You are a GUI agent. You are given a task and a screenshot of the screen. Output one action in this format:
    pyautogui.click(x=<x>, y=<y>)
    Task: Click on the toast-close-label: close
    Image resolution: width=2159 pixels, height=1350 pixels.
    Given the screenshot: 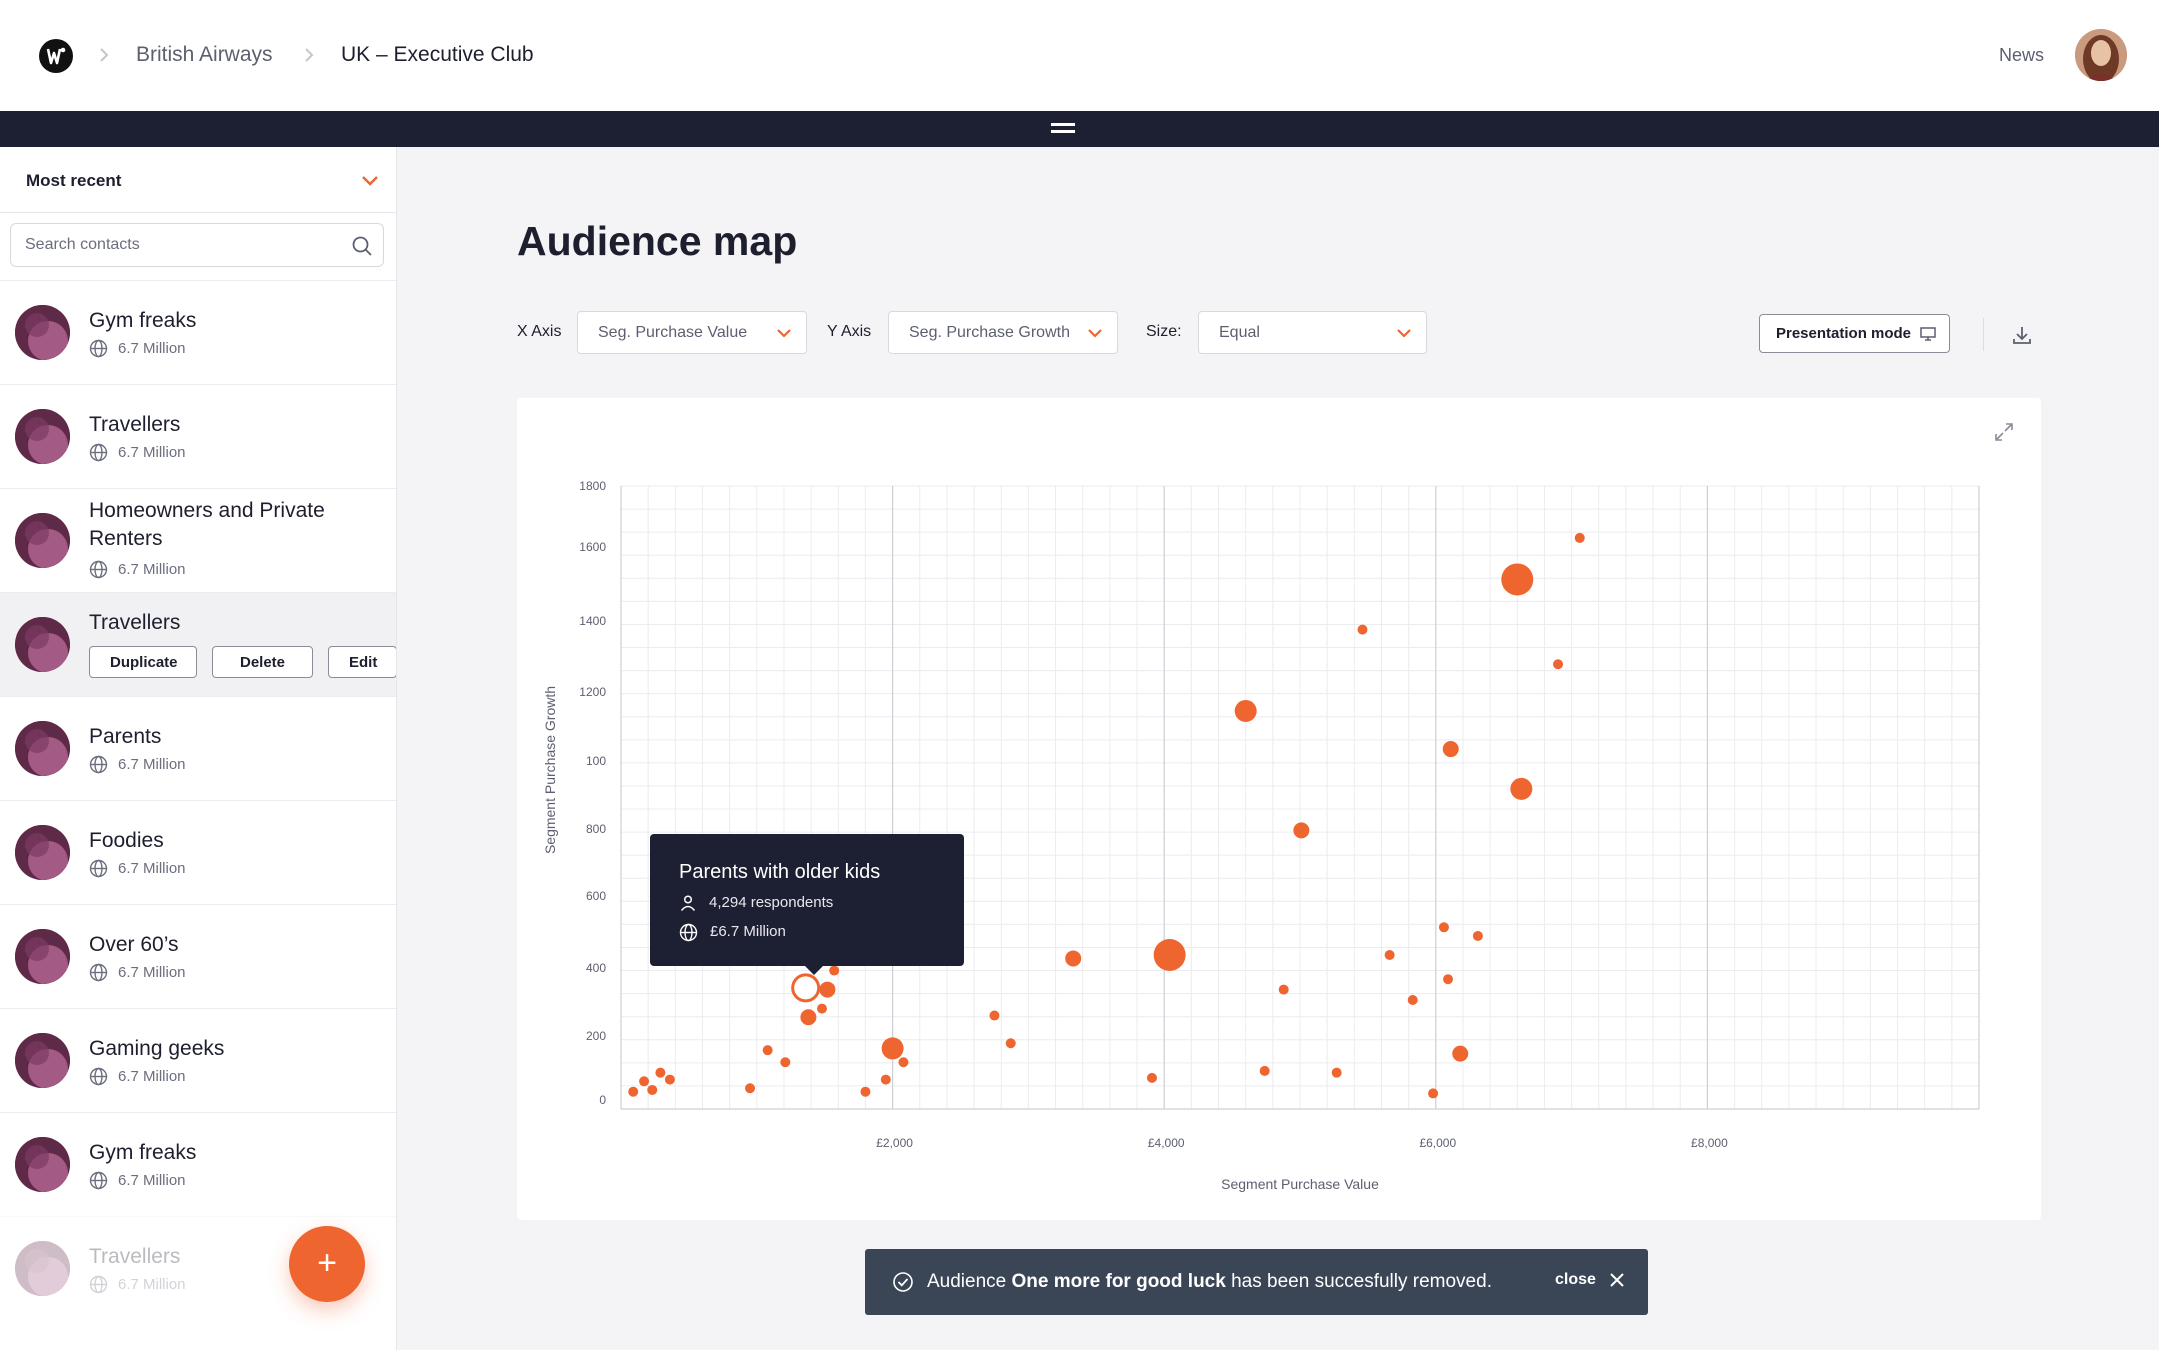 What is the action you would take?
    pyautogui.click(x=1575, y=1279)
    